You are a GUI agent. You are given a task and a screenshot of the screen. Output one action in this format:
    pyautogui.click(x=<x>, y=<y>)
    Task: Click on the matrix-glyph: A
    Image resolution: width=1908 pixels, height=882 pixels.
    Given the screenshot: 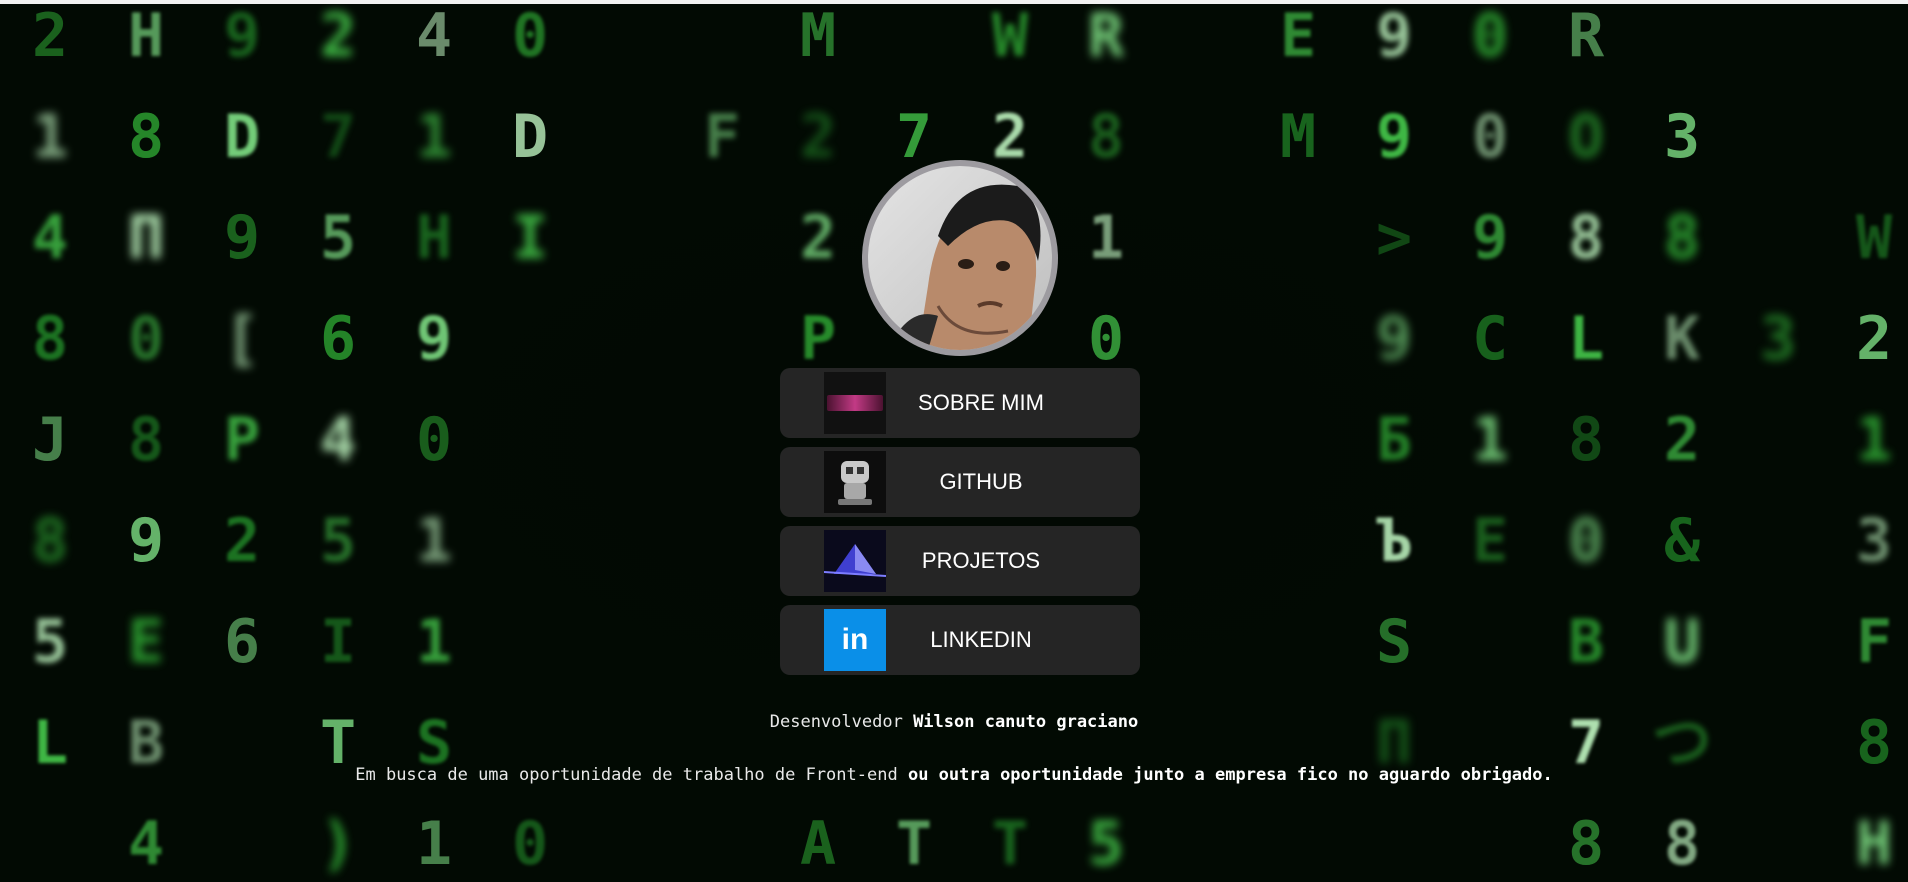 What is the action you would take?
    pyautogui.click(x=818, y=844)
    